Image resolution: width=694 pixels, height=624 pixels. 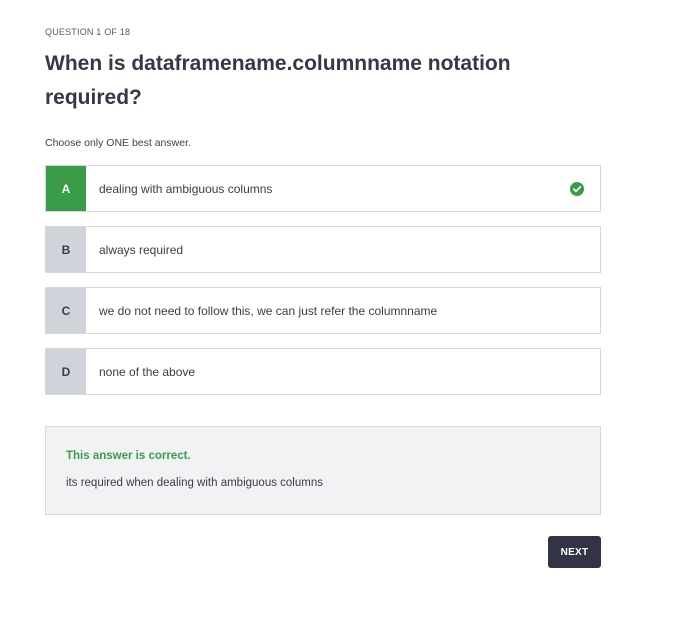 I want to click on question-counter: QUESTION 1 OF 18, so click(x=88, y=32).